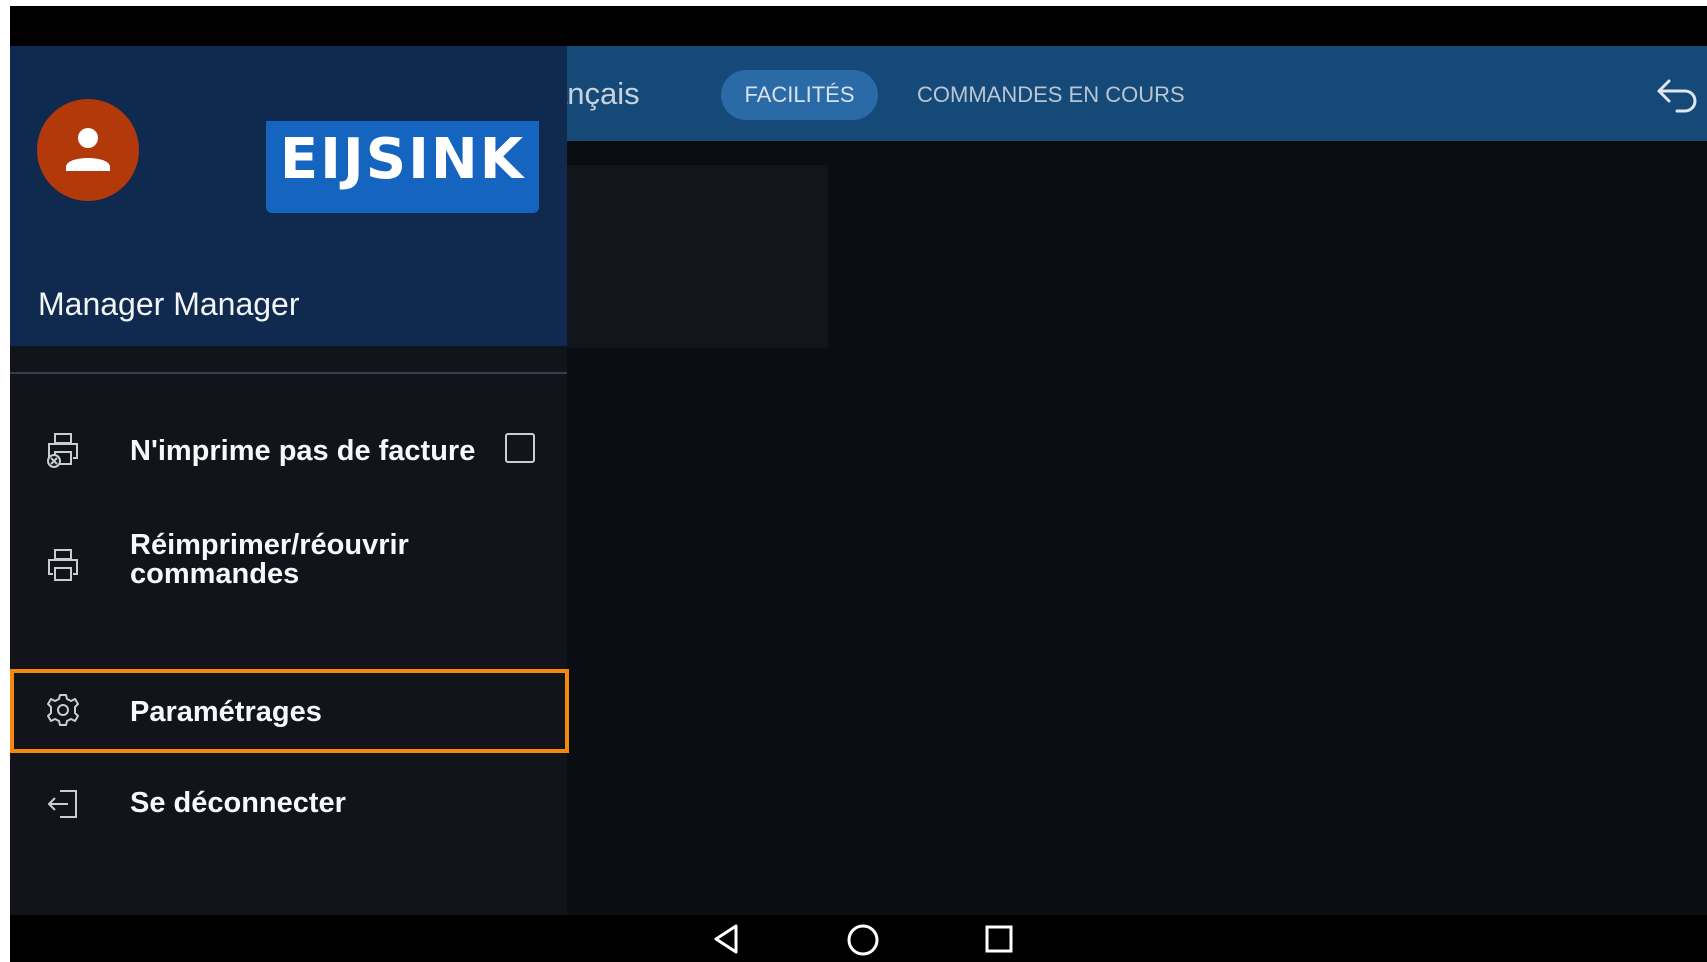  What do you see at coordinates (269, 559) in the screenshot?
I see `menu-label: Réimprimer/réouvrir commandes` at bounding box center [269, 559].